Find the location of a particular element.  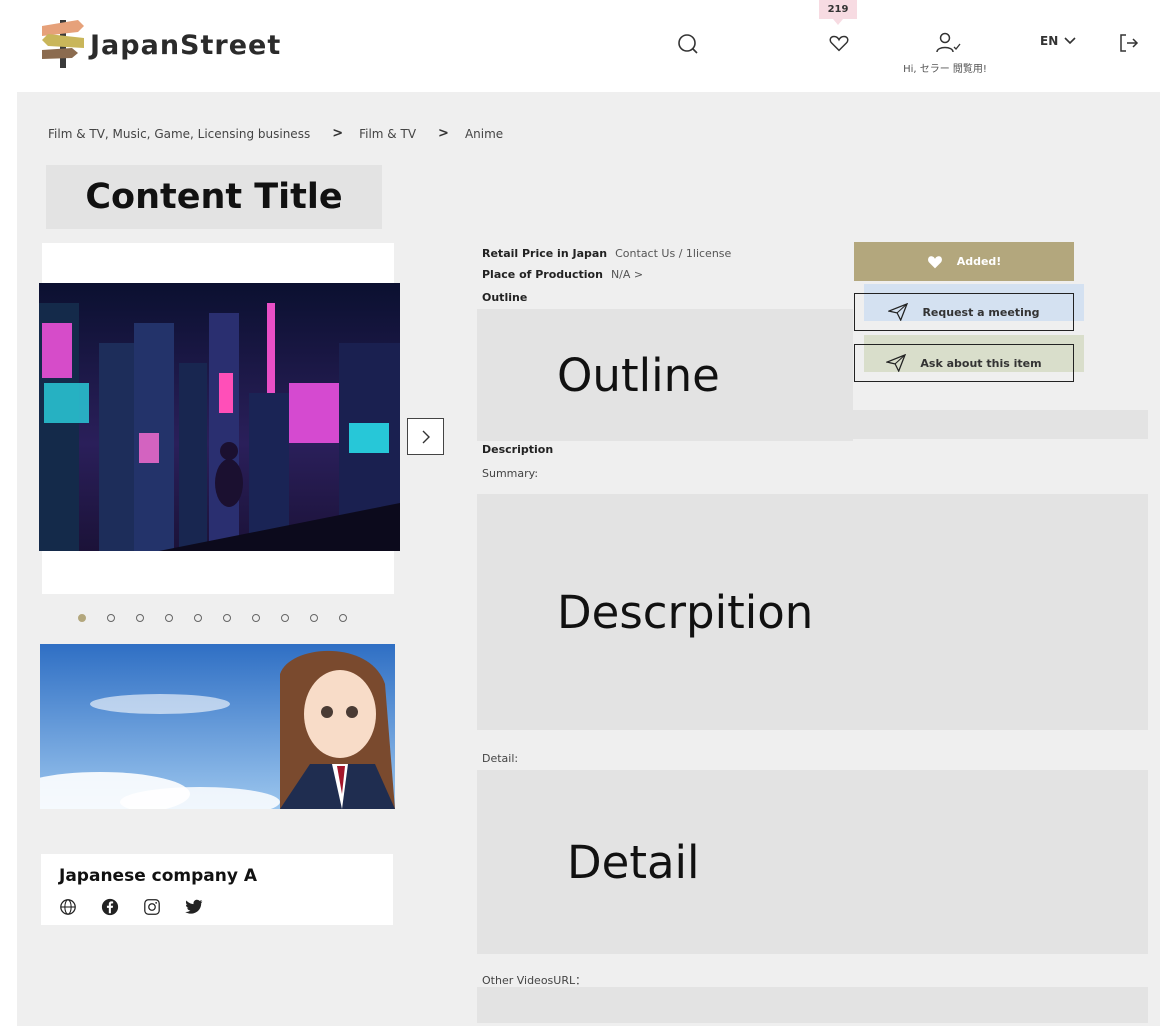

place-of-production-link: N/A > is located at coordinates (627, 274).